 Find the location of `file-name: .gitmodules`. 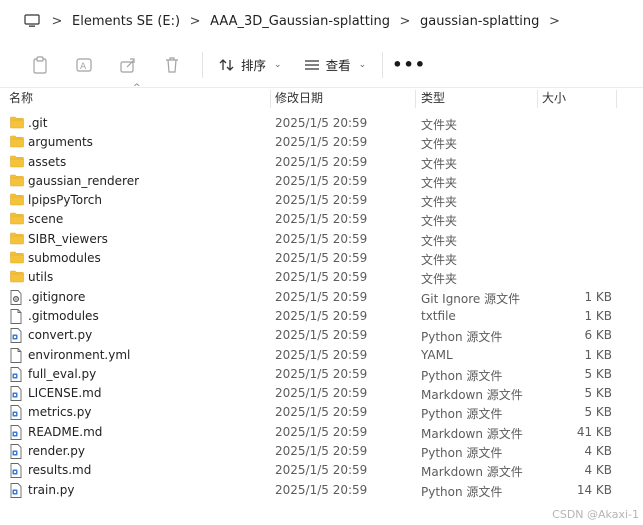

file-name: .gitmodules is located at coordinates (63, 315).